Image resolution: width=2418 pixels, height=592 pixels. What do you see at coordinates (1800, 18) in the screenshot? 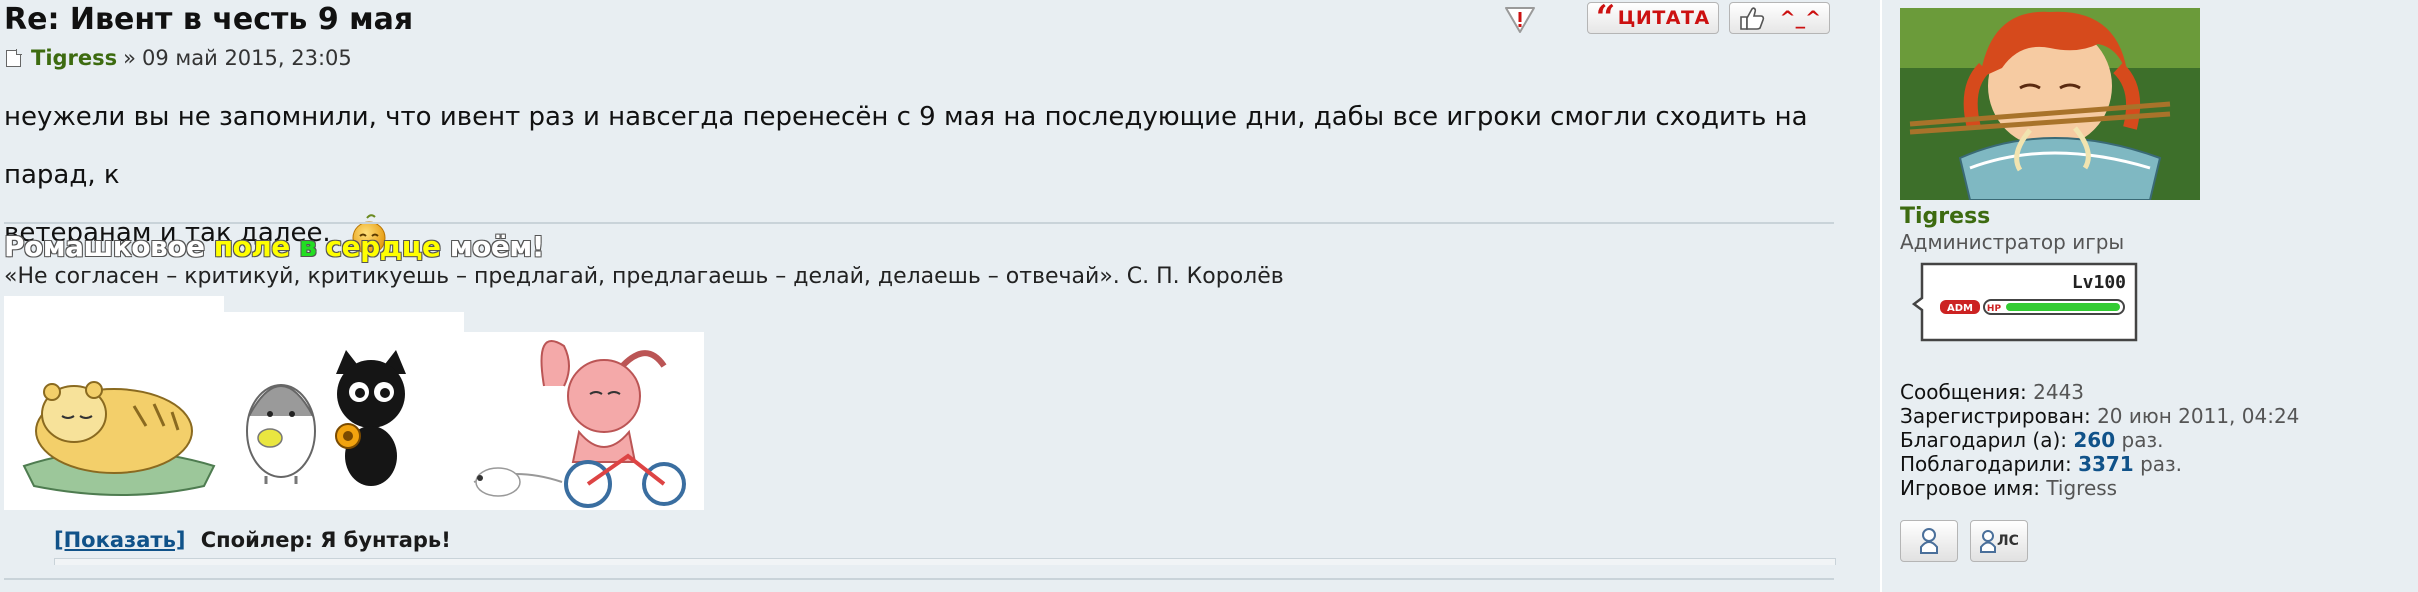
I see `thanks-button-label: ^_^` at bounding box center [1800, 18].